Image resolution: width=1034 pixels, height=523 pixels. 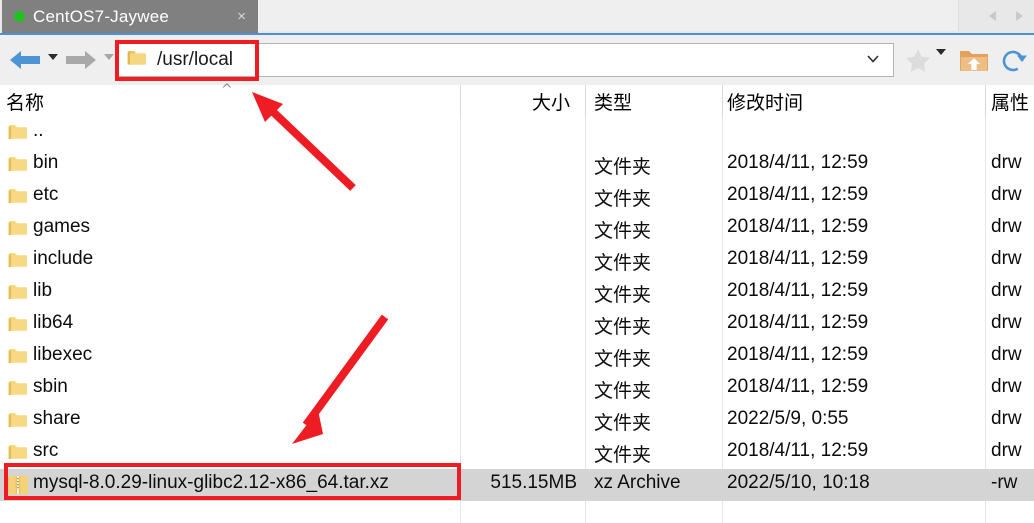 I want to click on cell-attr: -rw, so click(x=1004, y=482).